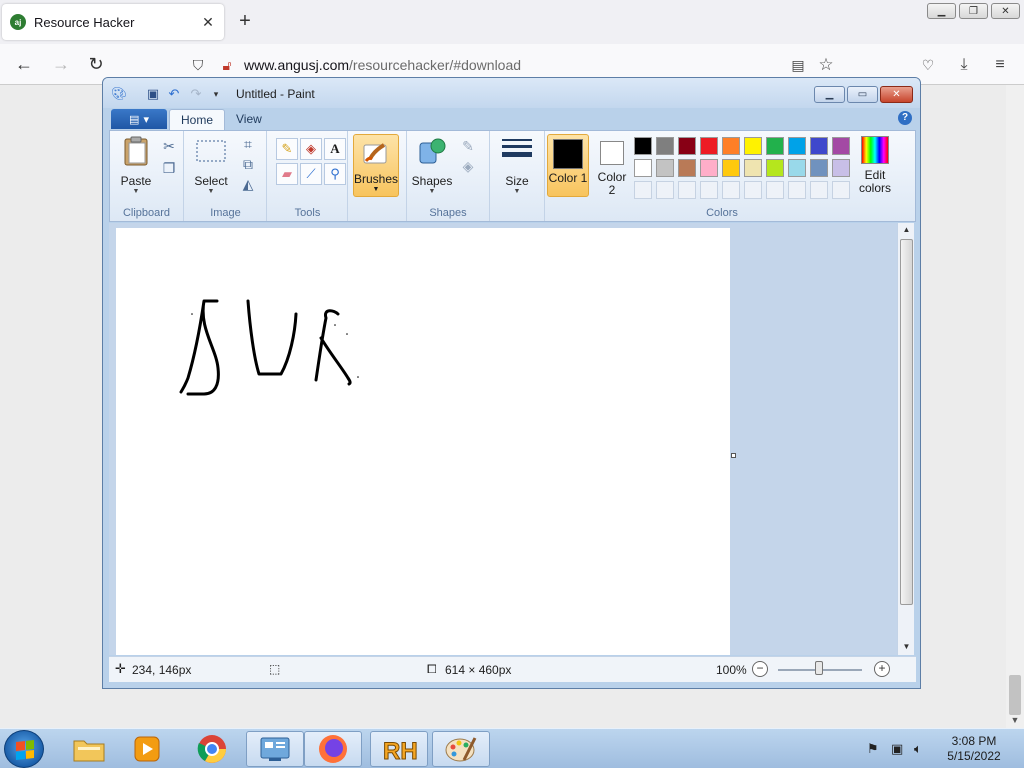 The image size is (1024, 768). What do you see at coordinates (468, 146) in the screenshot?
I see `outline-icon: ✎` at bounding box center [468, 146].